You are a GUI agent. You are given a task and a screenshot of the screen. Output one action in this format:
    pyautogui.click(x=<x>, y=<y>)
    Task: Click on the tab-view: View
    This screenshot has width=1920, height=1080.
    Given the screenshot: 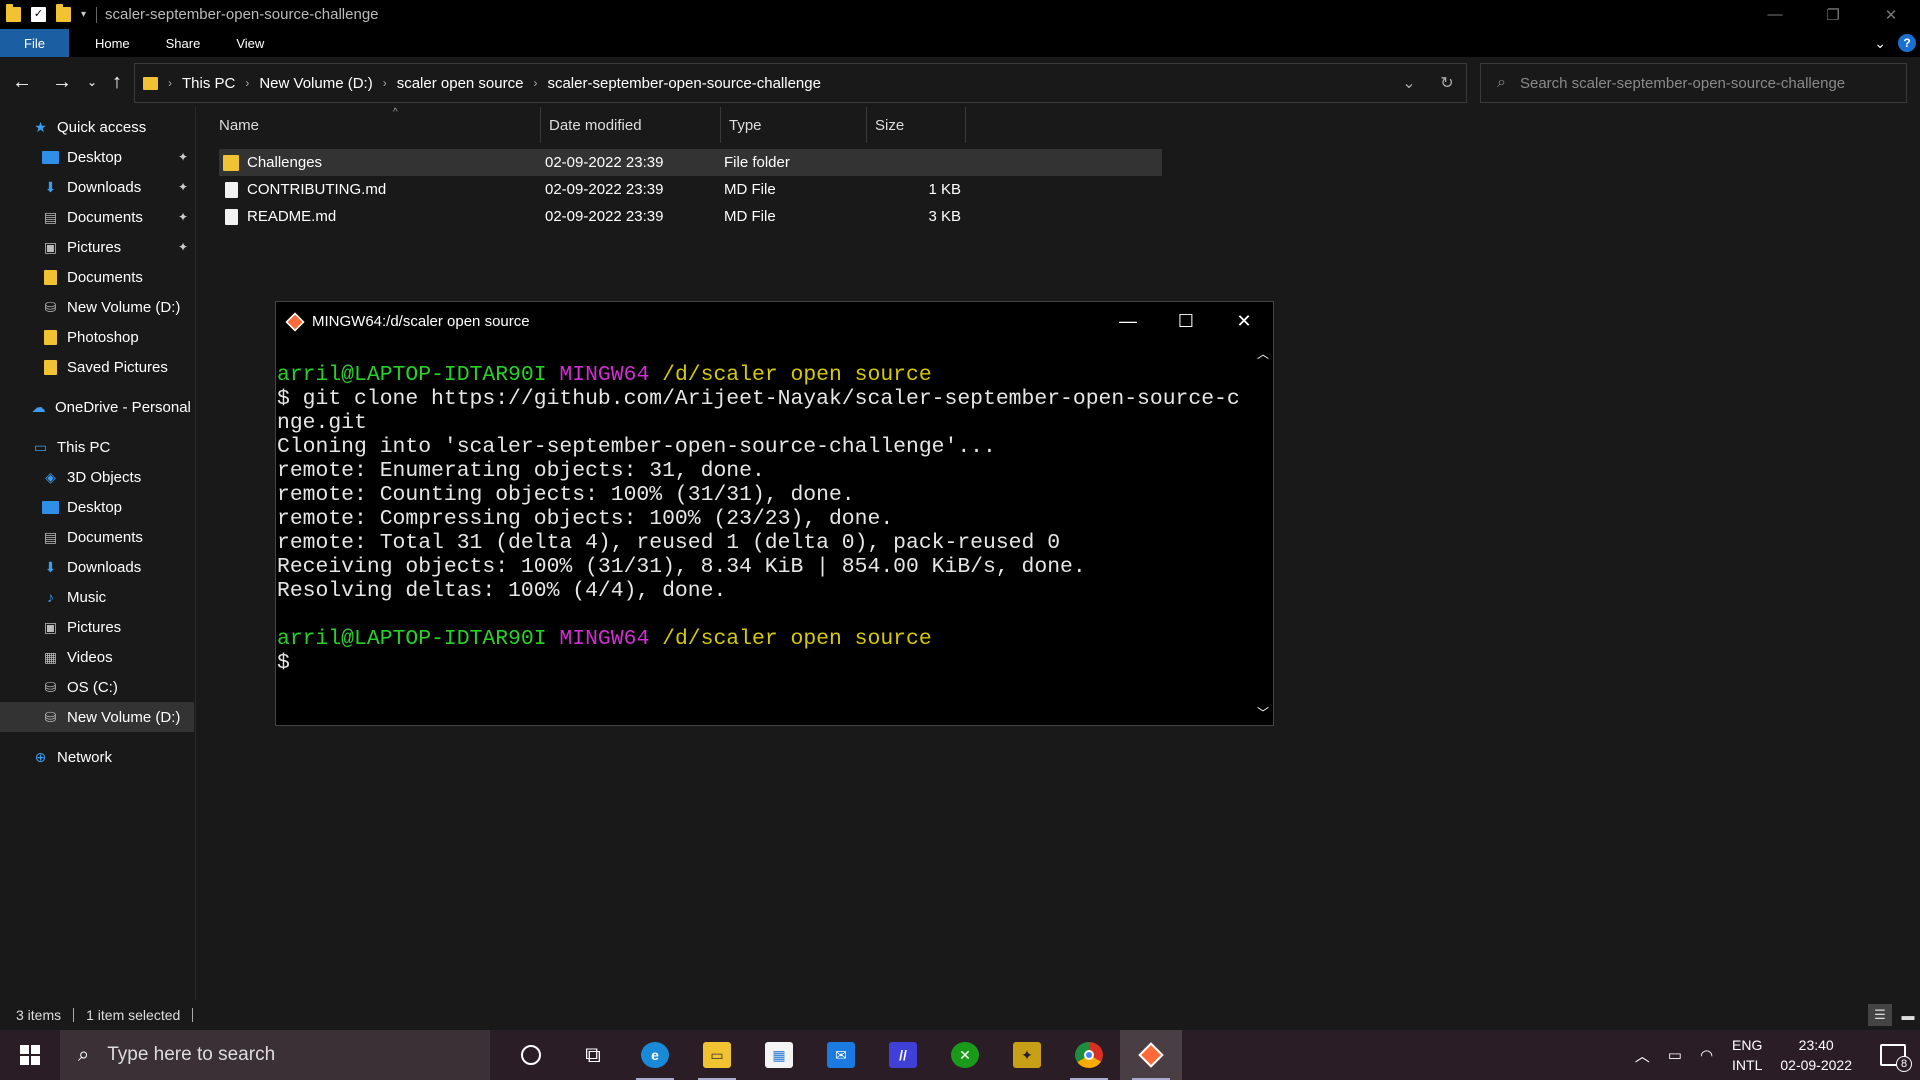 What is the action you would take?
    pyautogui.click(x=250, y=43)
    